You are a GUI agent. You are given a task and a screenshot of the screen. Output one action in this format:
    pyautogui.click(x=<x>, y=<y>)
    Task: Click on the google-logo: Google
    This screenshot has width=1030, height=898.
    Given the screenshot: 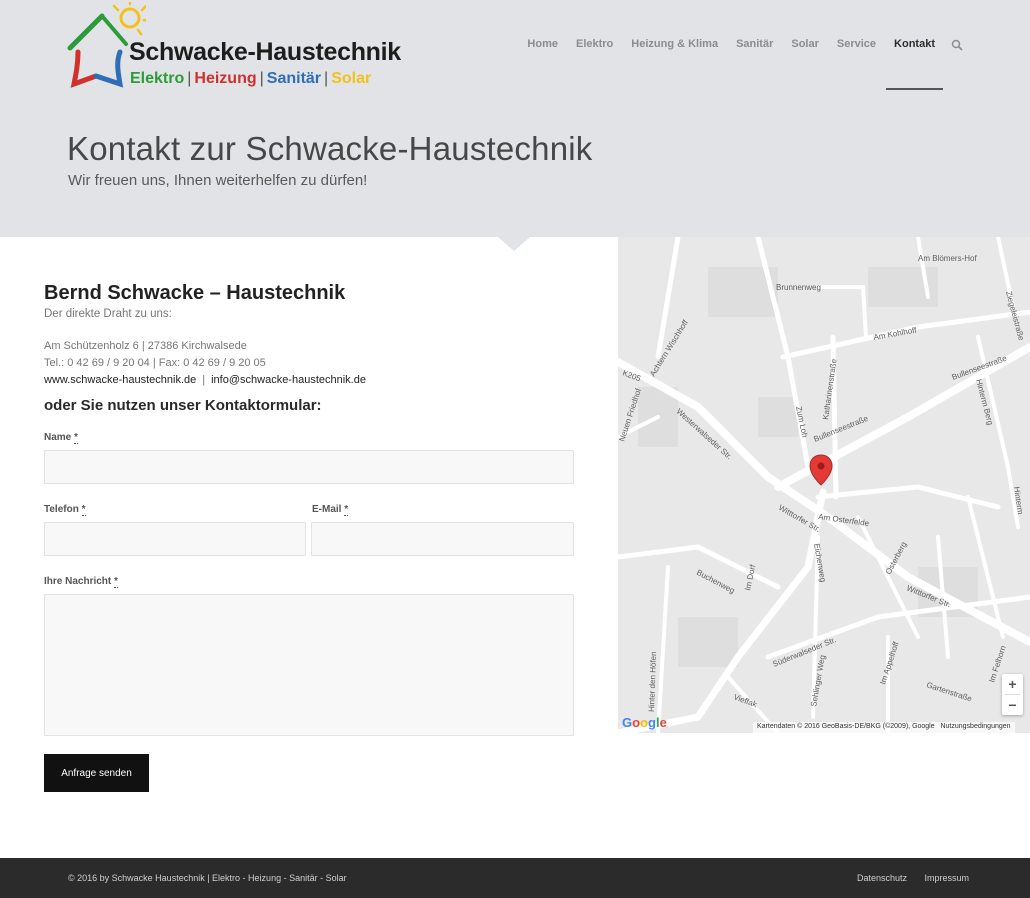 What is the action you would take?
    pyautogui.click(x=644, y=722)
    